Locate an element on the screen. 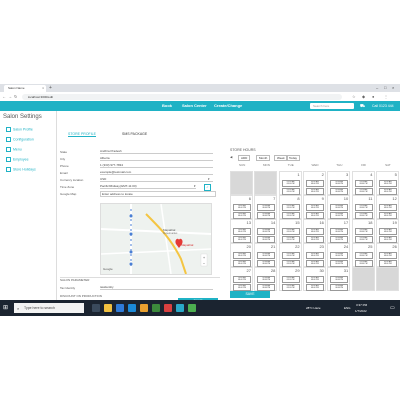 Image resolution: width=400 pixels, height=400 pixels. calendar-day-cell: 7 09:00 AM 08:00 PM 09:00 AM 08:00 PM is located at coordinates (266, 207).